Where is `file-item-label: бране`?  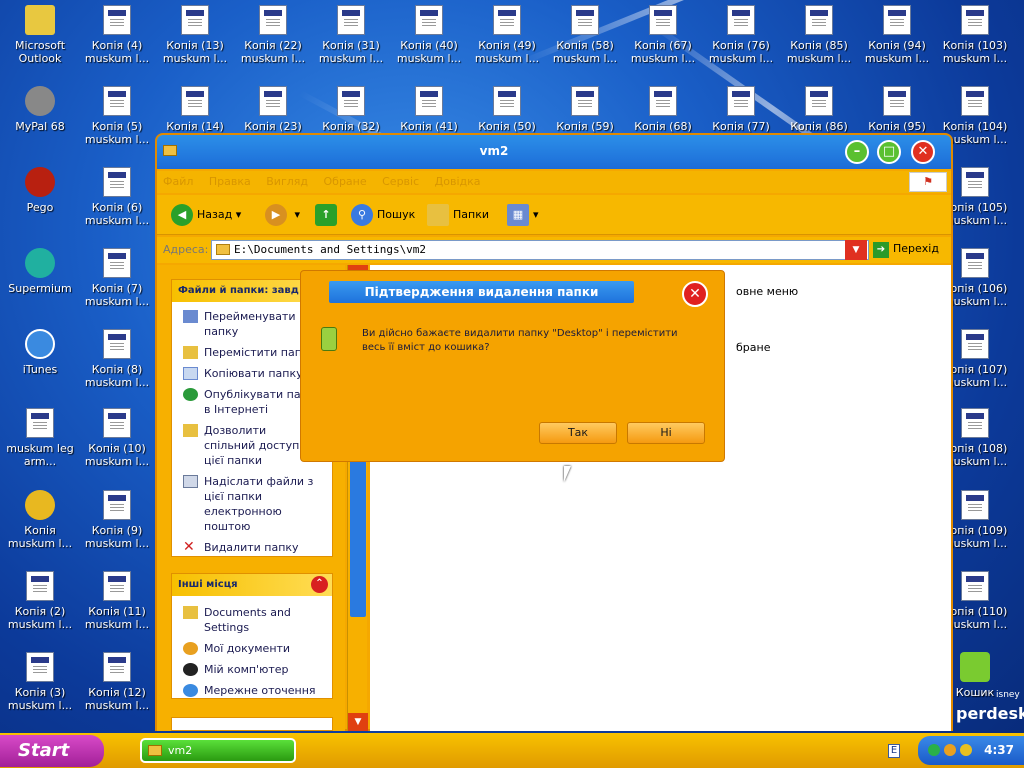 file-item-label: бране is located at coordinates (753, 347).